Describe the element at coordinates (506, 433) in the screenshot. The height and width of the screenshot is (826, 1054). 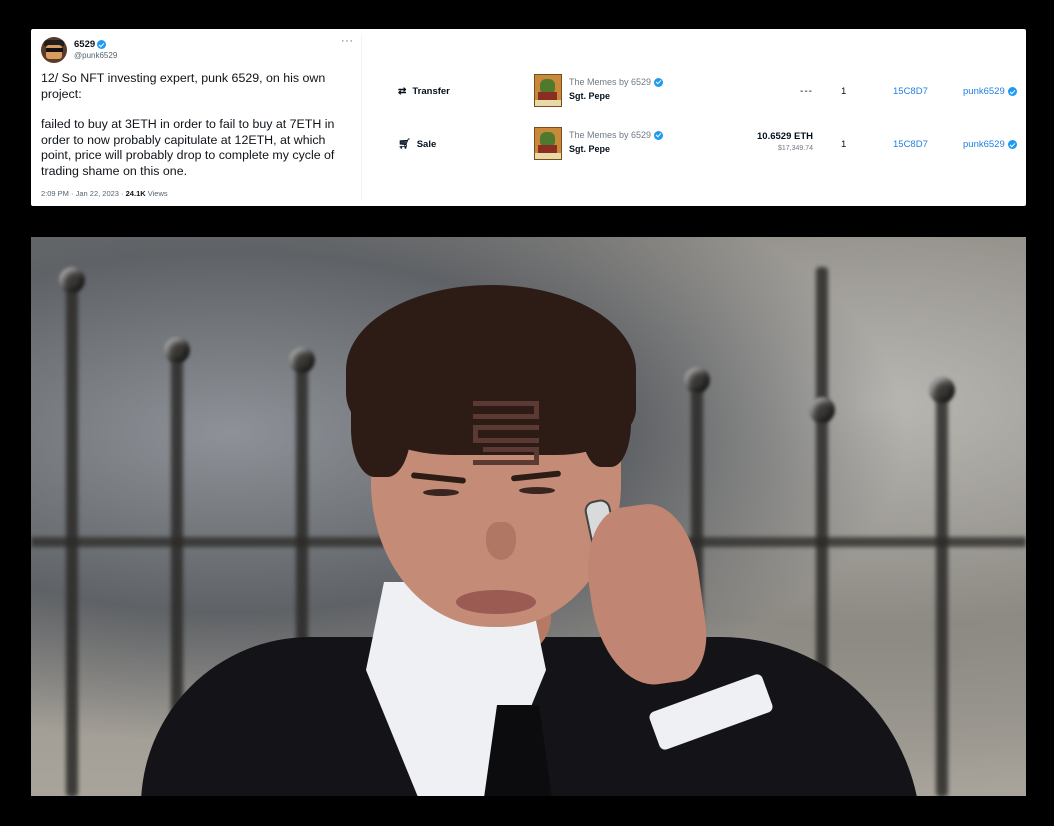
I see `forehead-logo-icon` at that location.